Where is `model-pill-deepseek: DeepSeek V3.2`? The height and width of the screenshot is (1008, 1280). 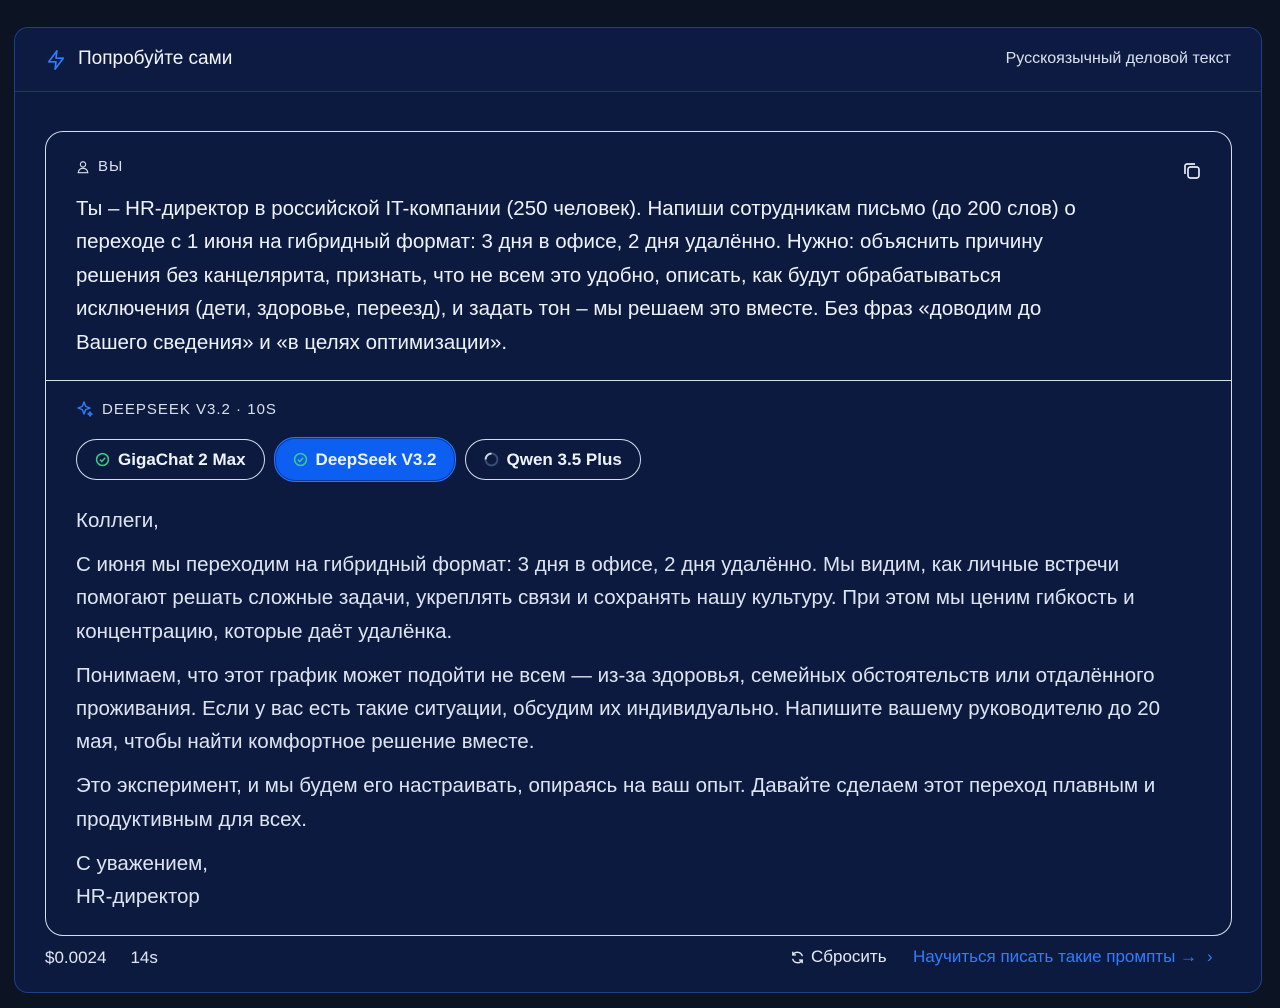 model-pill-deepseek: DeepSeek V3.2 is located at coordinates (364, 459).